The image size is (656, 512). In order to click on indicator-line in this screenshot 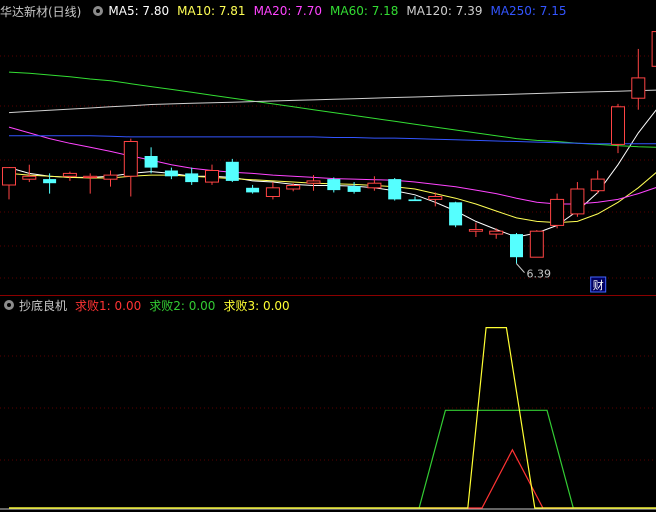, I will do `click(332, 478)`.